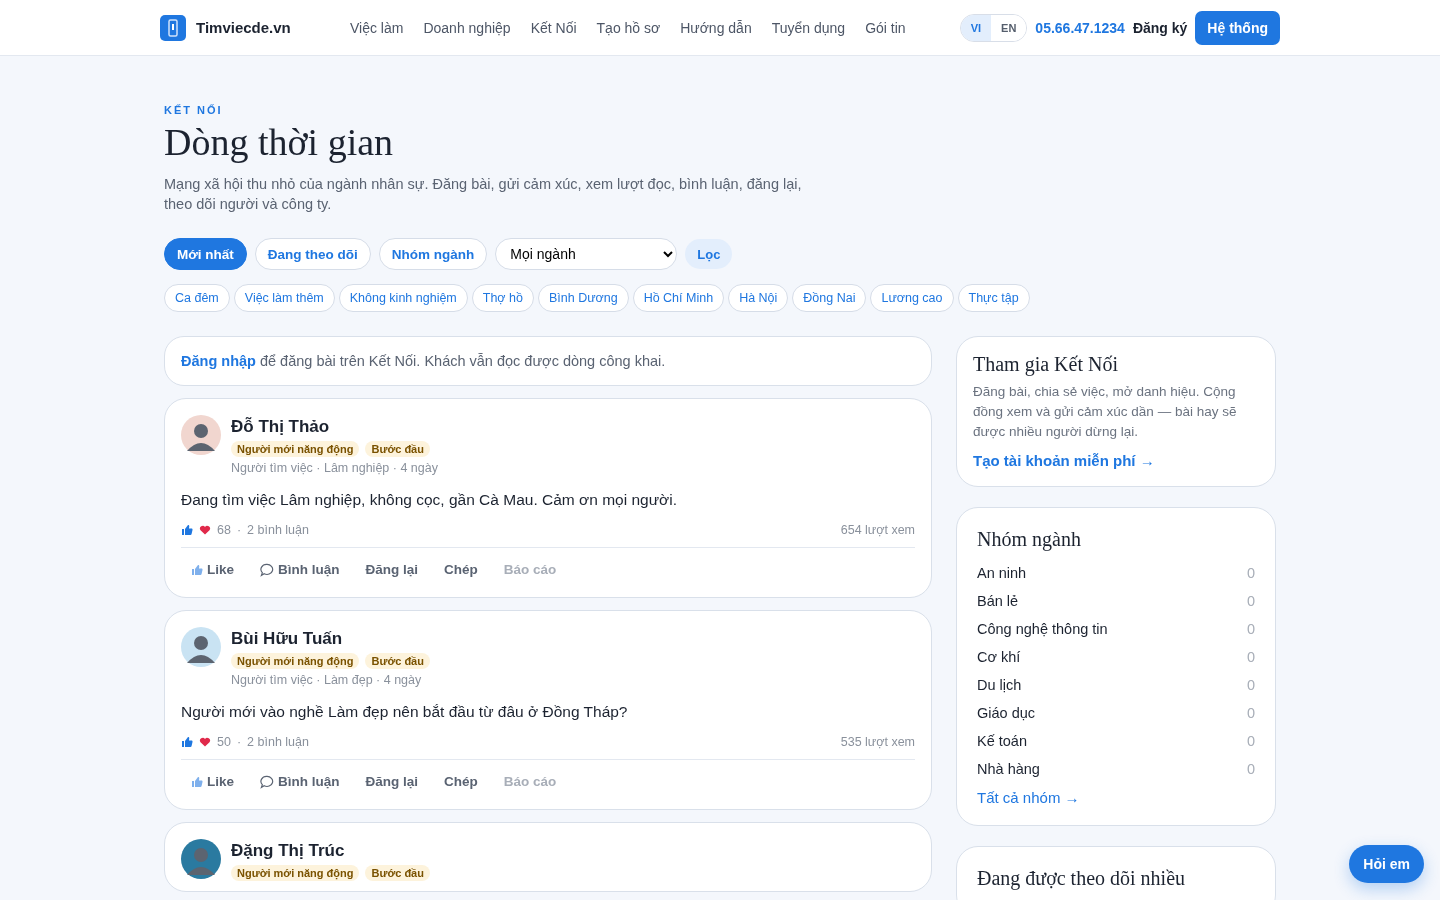  What do you see at coordinates (1028, 797) in the screenshot?
I see `all-groups-link: Tất cả nhóm →` at bounding box center [1028, 797].